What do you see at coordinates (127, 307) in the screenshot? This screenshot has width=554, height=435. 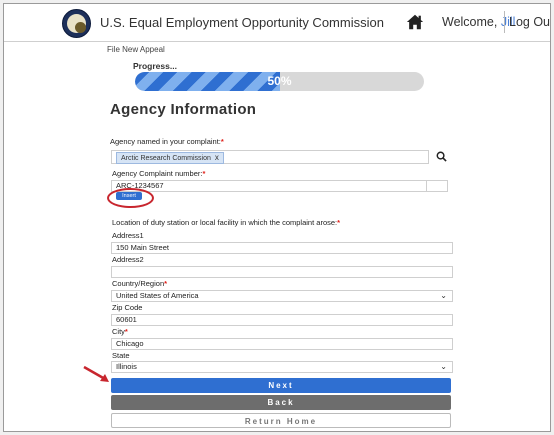 I see `zip-label: Zip Code` at bounding box center [127, 307].